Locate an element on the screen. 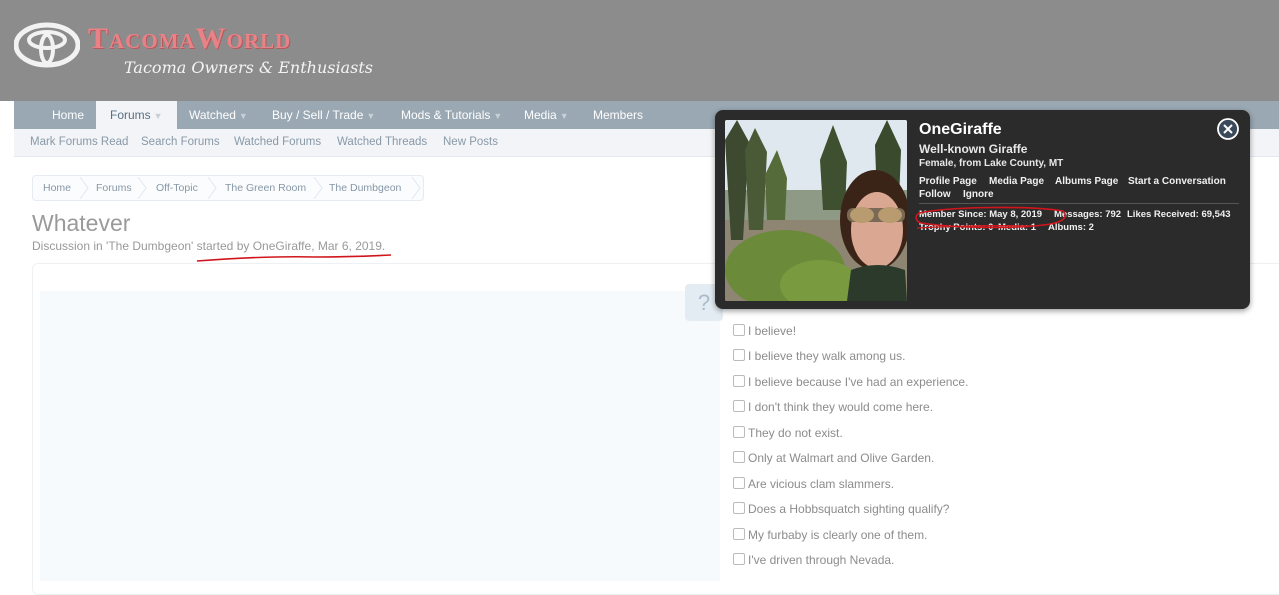  byline-date-link: Mar 6, 2019 is located at coordinates (350, 246).